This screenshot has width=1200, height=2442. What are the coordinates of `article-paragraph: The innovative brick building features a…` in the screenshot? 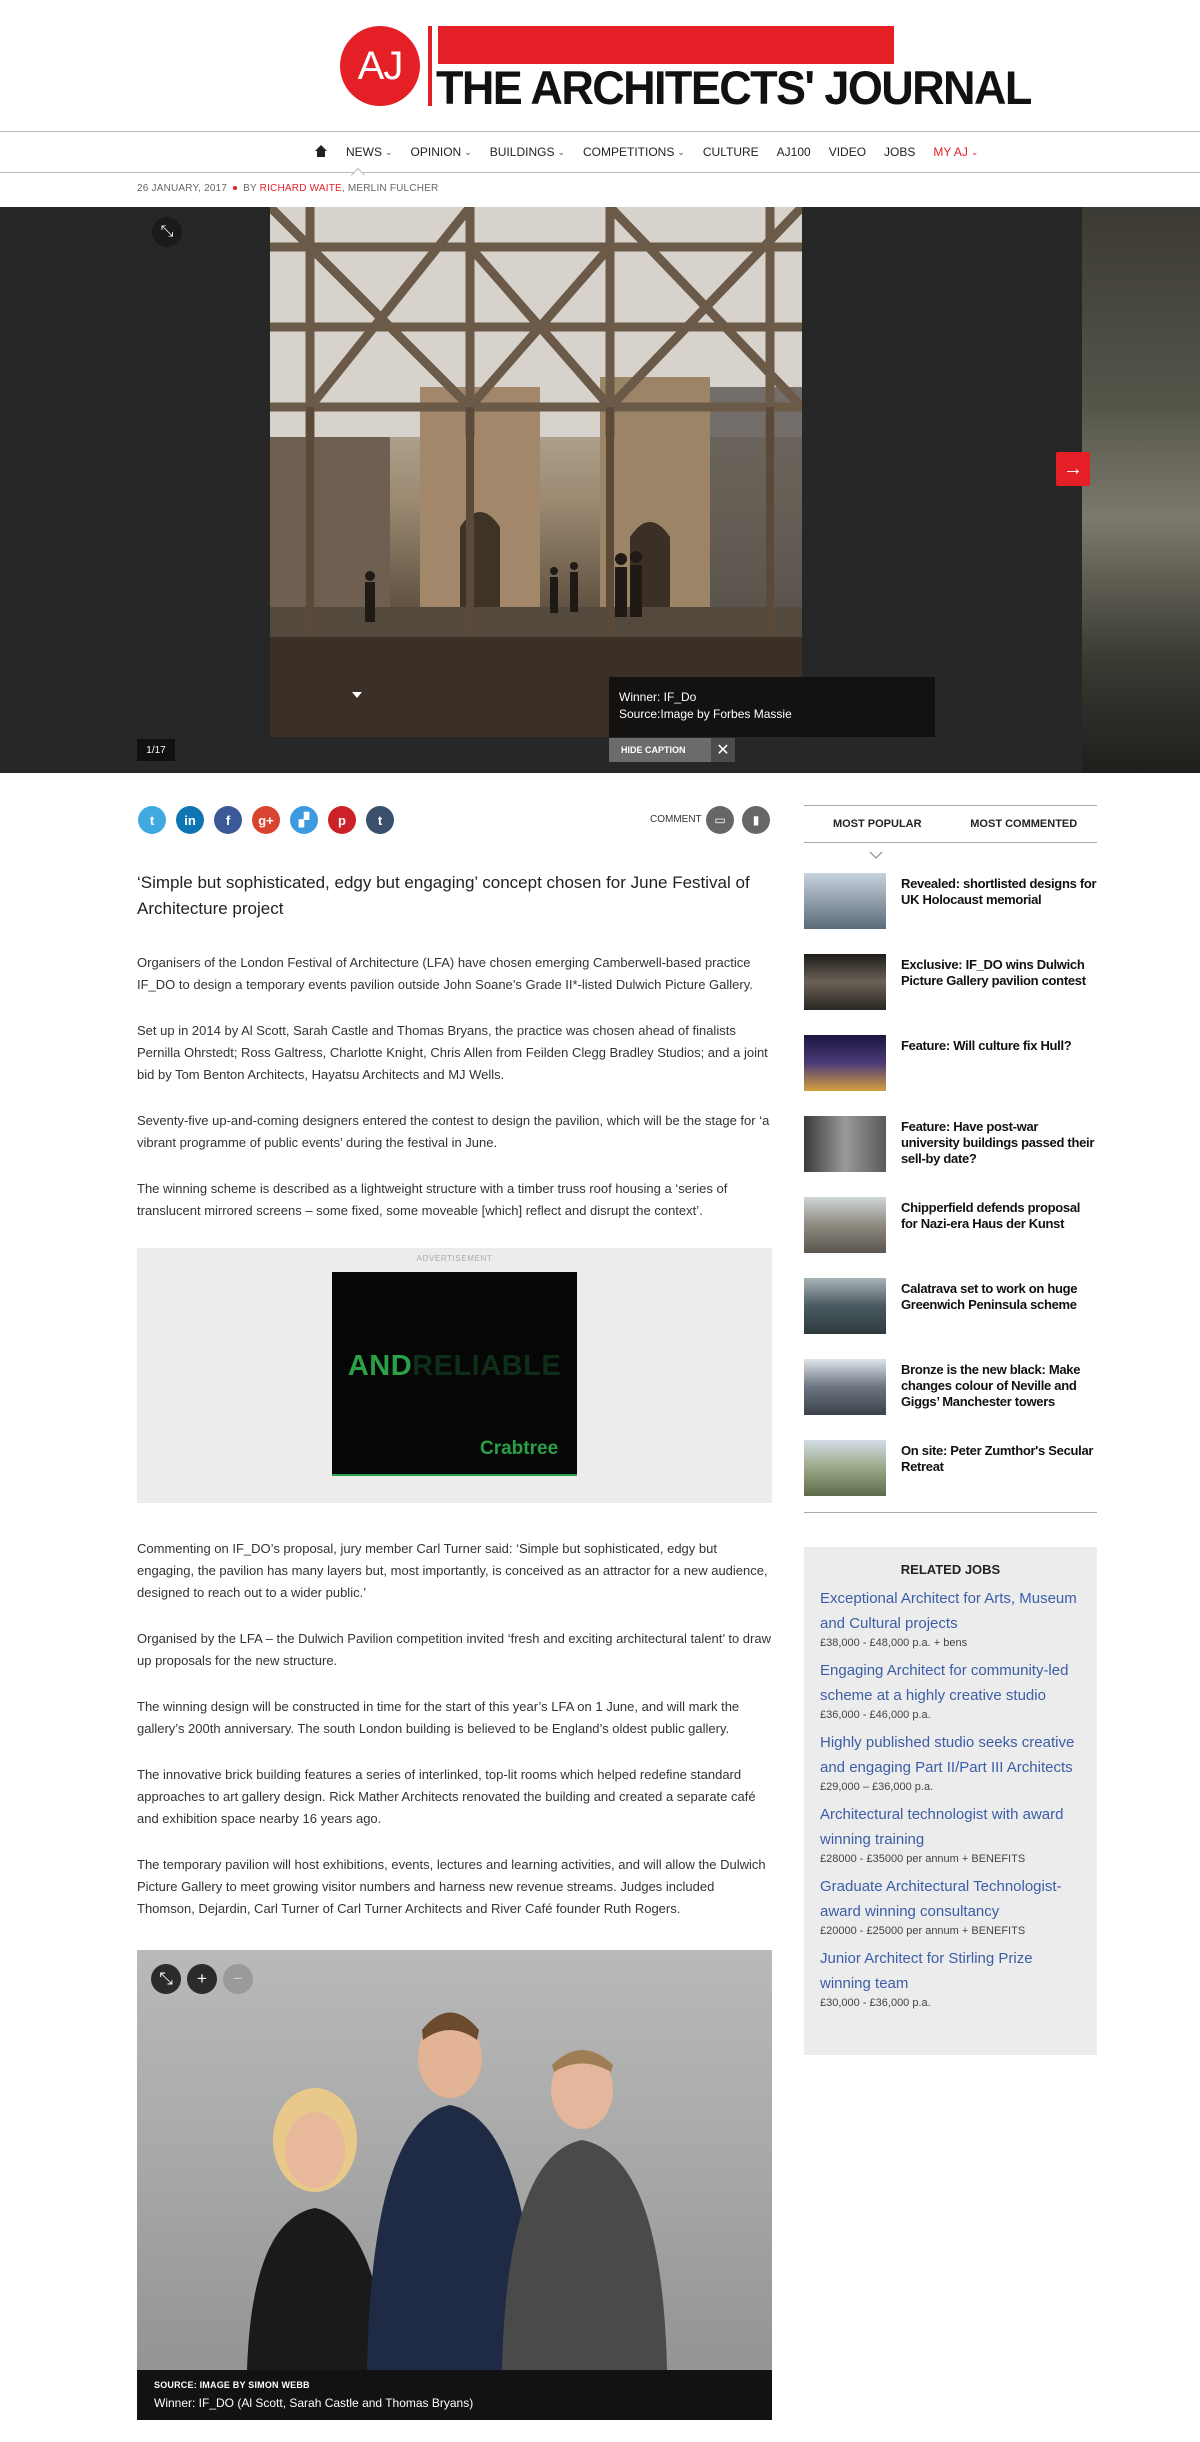 It's located at (446, 1796).